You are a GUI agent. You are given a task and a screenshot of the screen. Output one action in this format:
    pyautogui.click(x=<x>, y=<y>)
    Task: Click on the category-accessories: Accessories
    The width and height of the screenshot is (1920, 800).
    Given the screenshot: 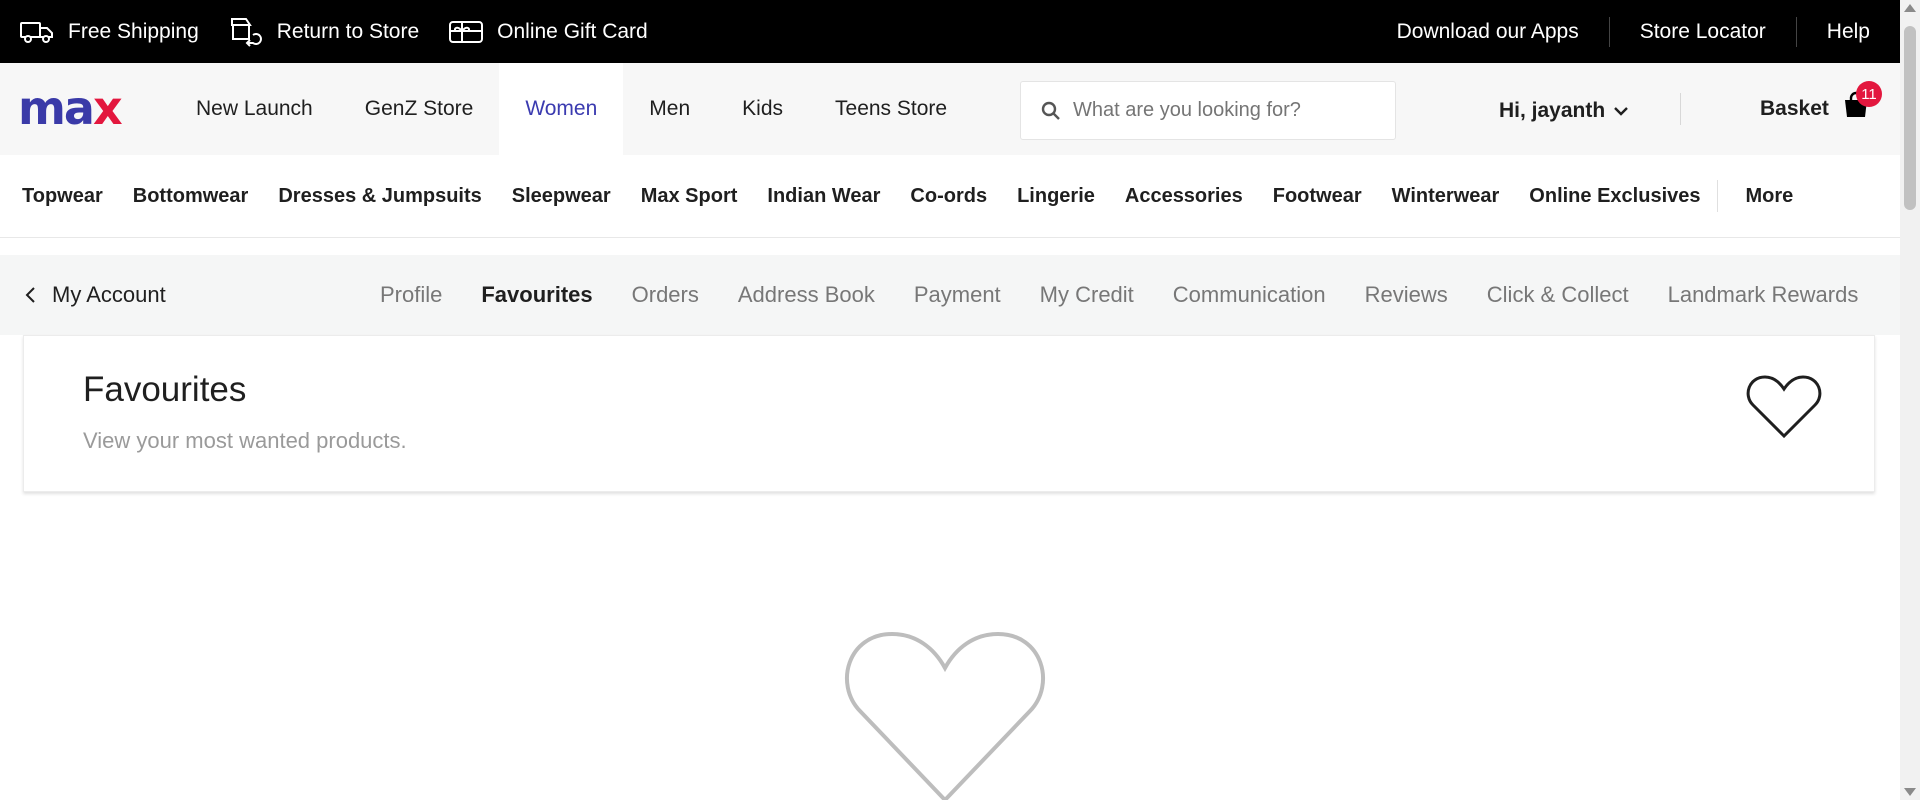 What is the action you would take?
    pyautogui.click(x=1184, y=196)
    